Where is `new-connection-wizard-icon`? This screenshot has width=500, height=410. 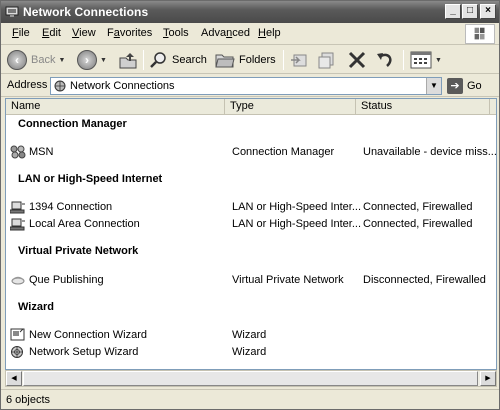 new-connection-wizard-icon is located at coordinates (17, 334).